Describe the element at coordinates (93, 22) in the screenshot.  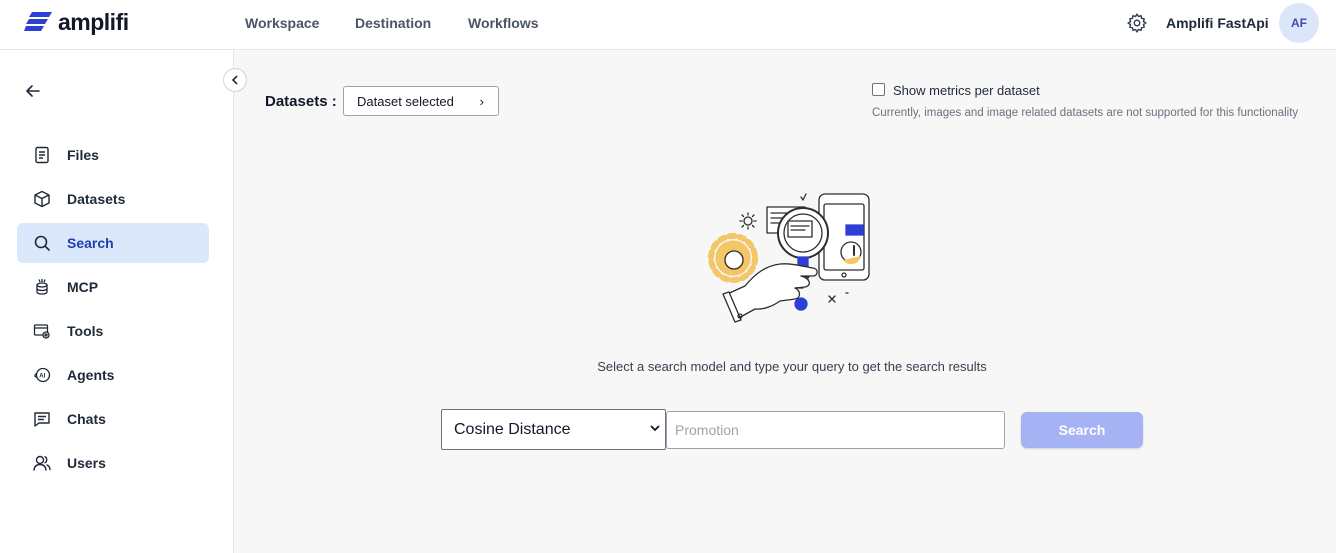
I see `brand-name: amplifi` at that location.